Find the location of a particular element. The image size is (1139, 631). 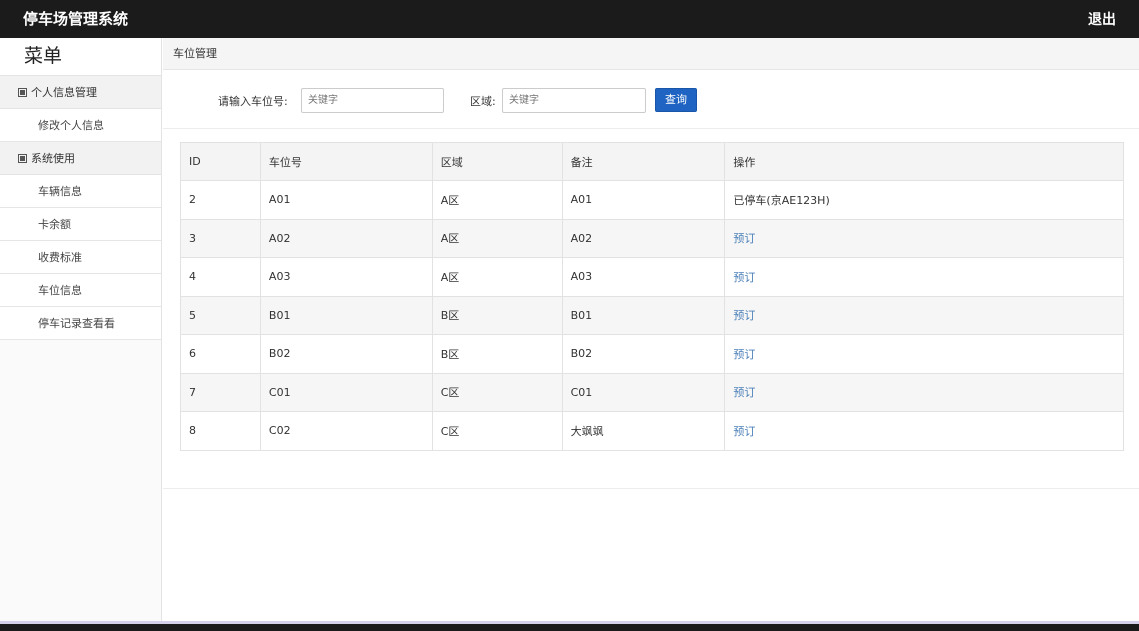

query-button: 查询 is located at coordinates (676, 100).